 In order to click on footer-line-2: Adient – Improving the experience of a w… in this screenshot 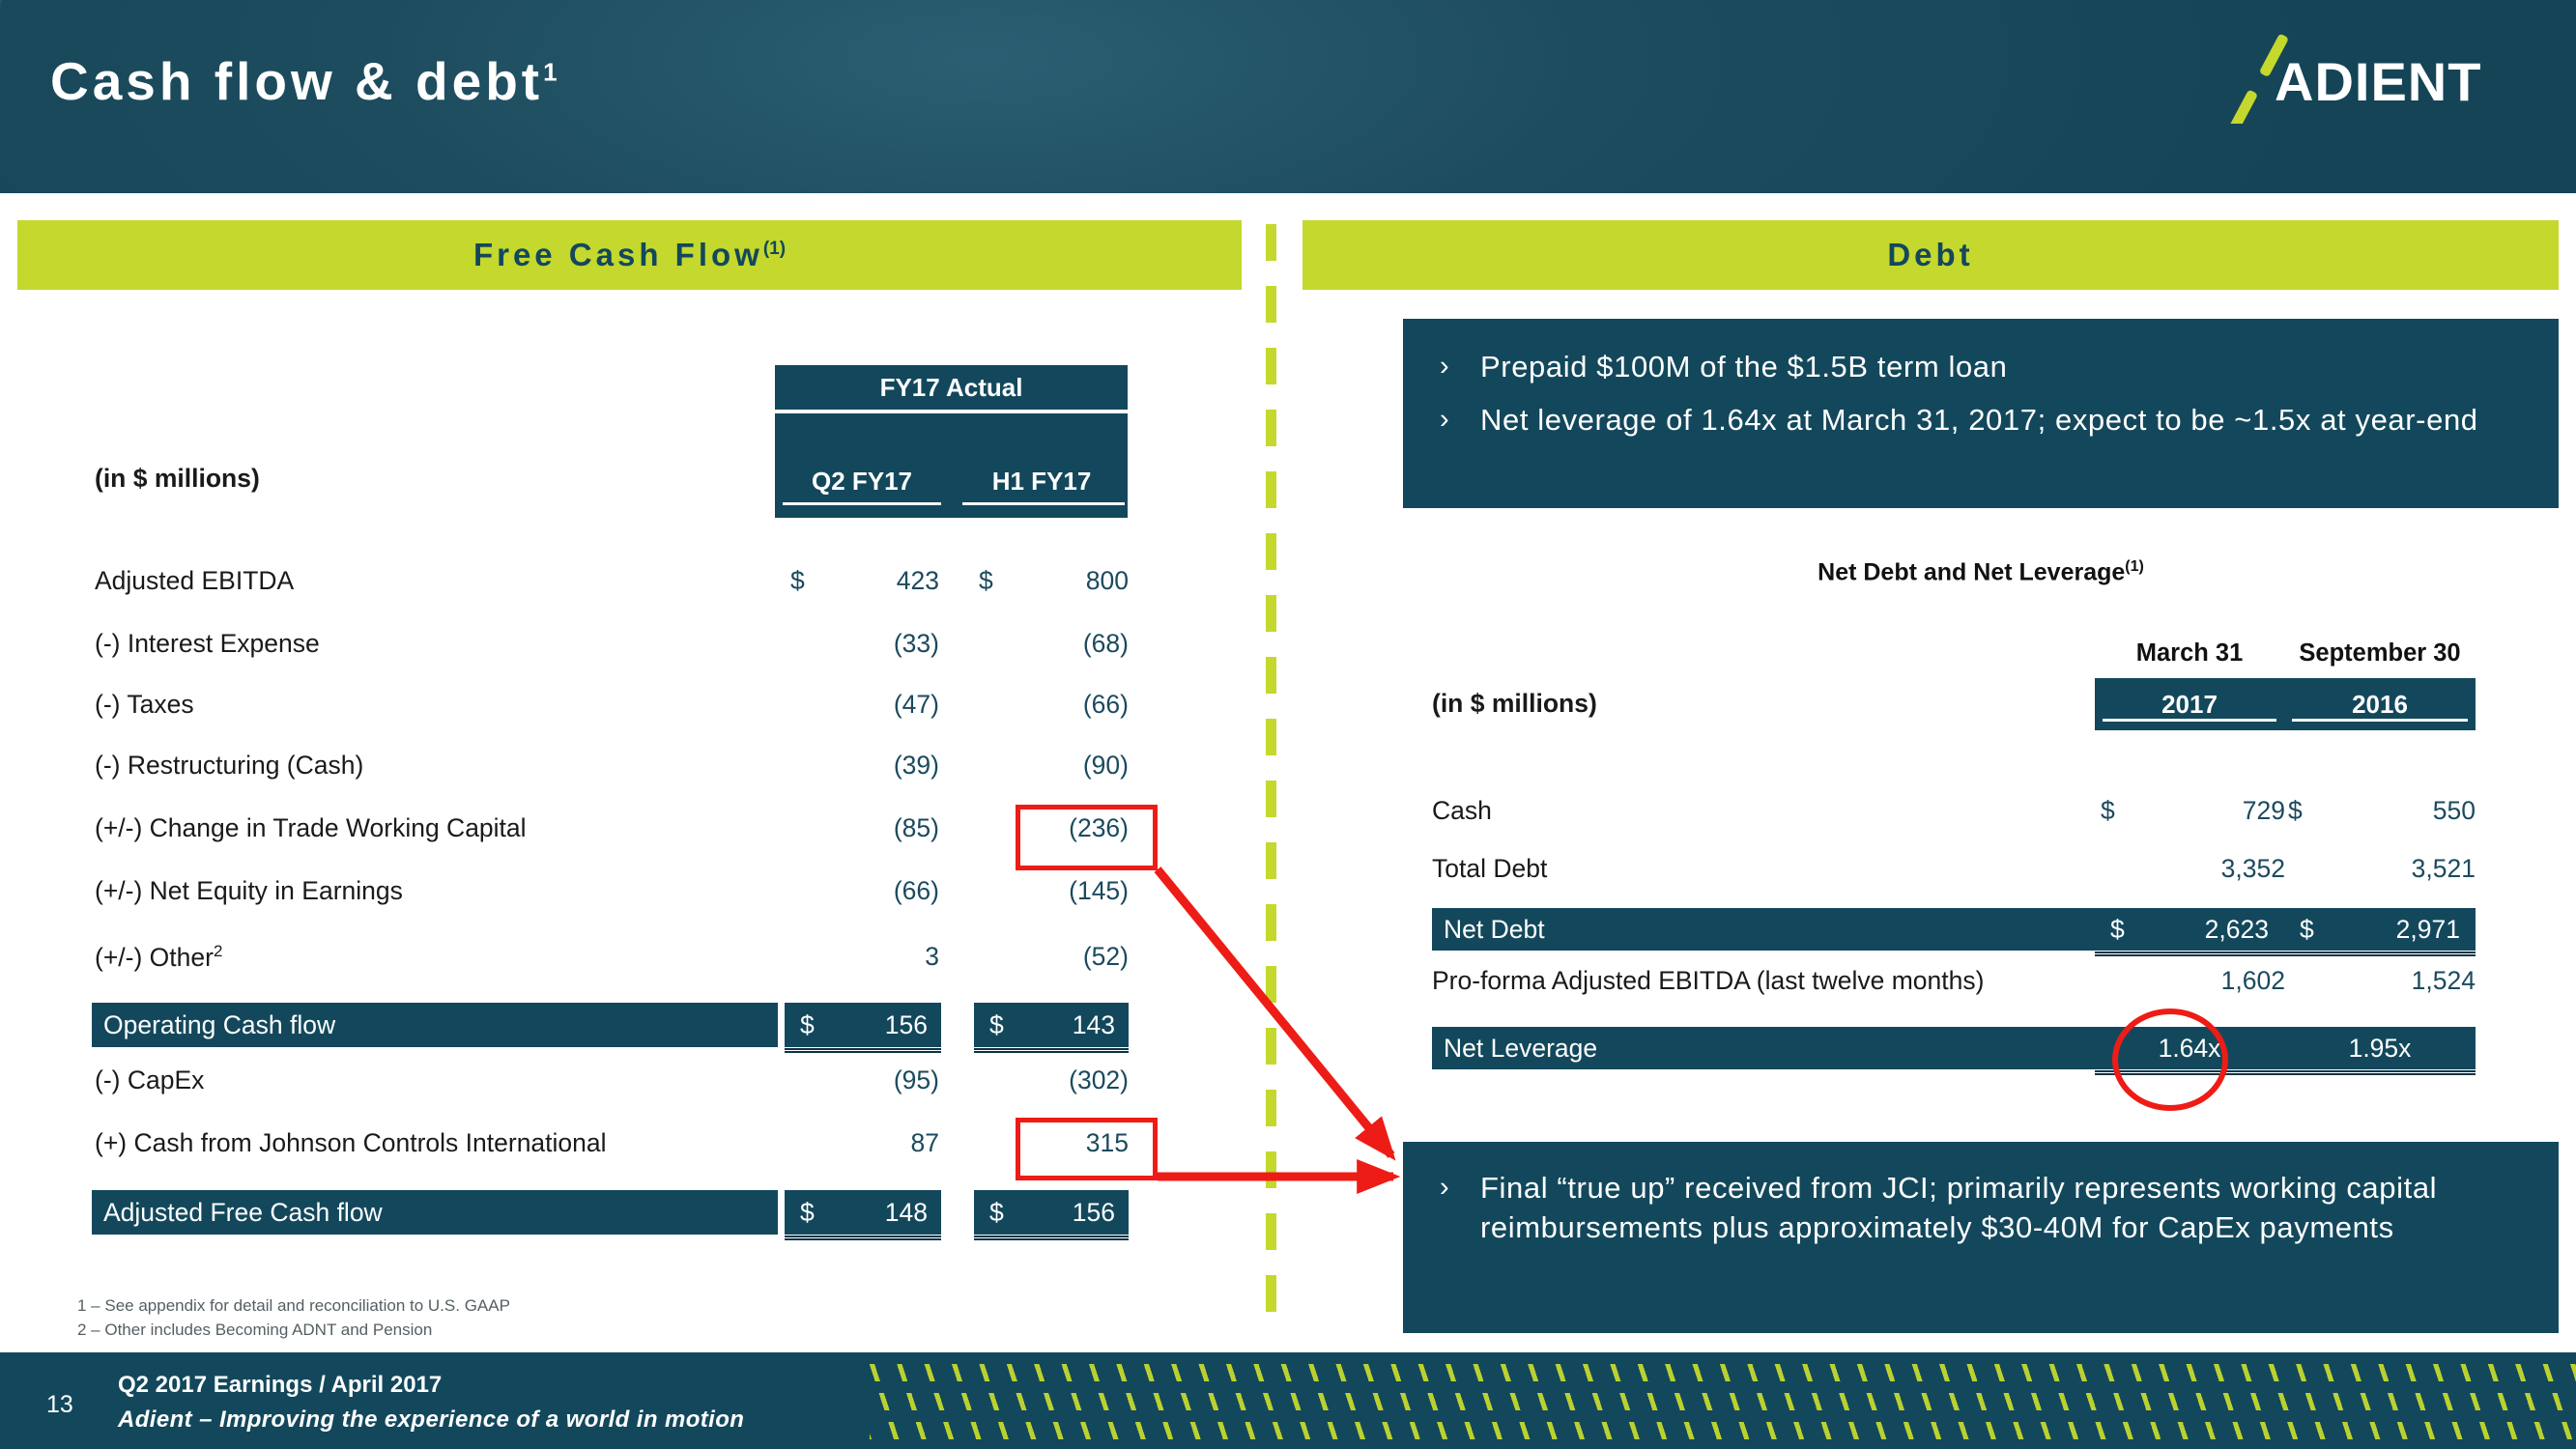, I will do `click(432, 1419)`.